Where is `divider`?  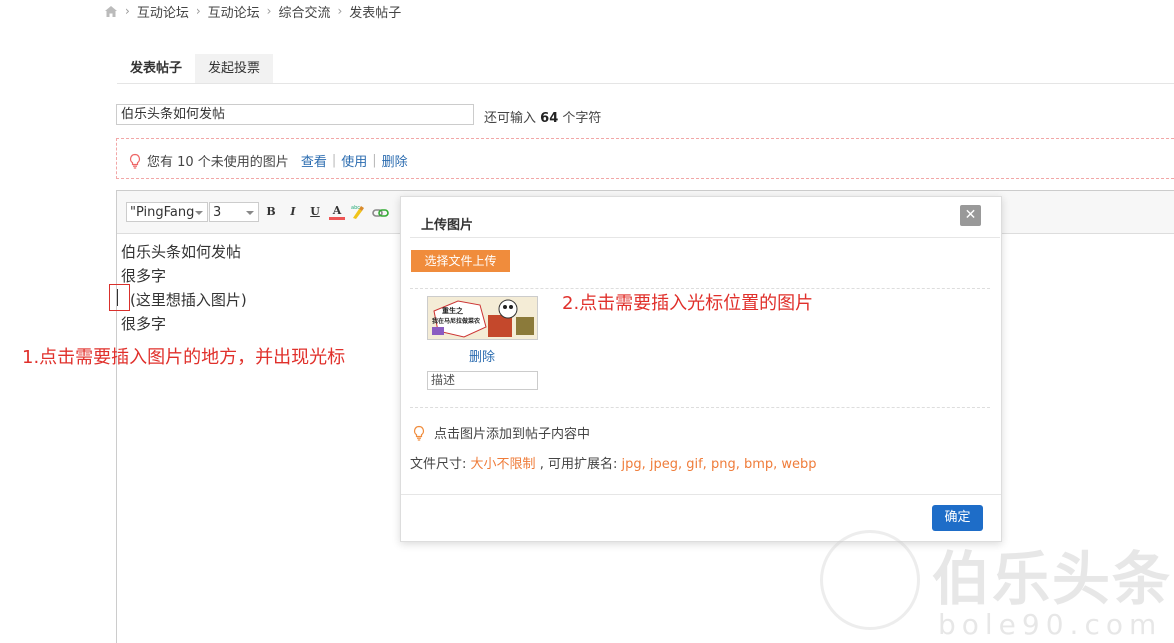
divider is located at coordinates (700, 407).